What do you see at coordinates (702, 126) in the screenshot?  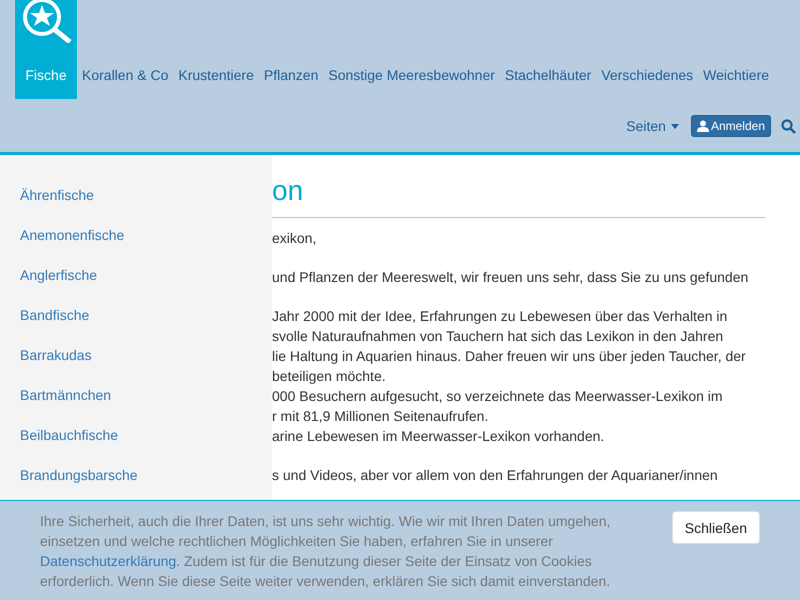 I see `user-icon` at bounding box center [702, 126].